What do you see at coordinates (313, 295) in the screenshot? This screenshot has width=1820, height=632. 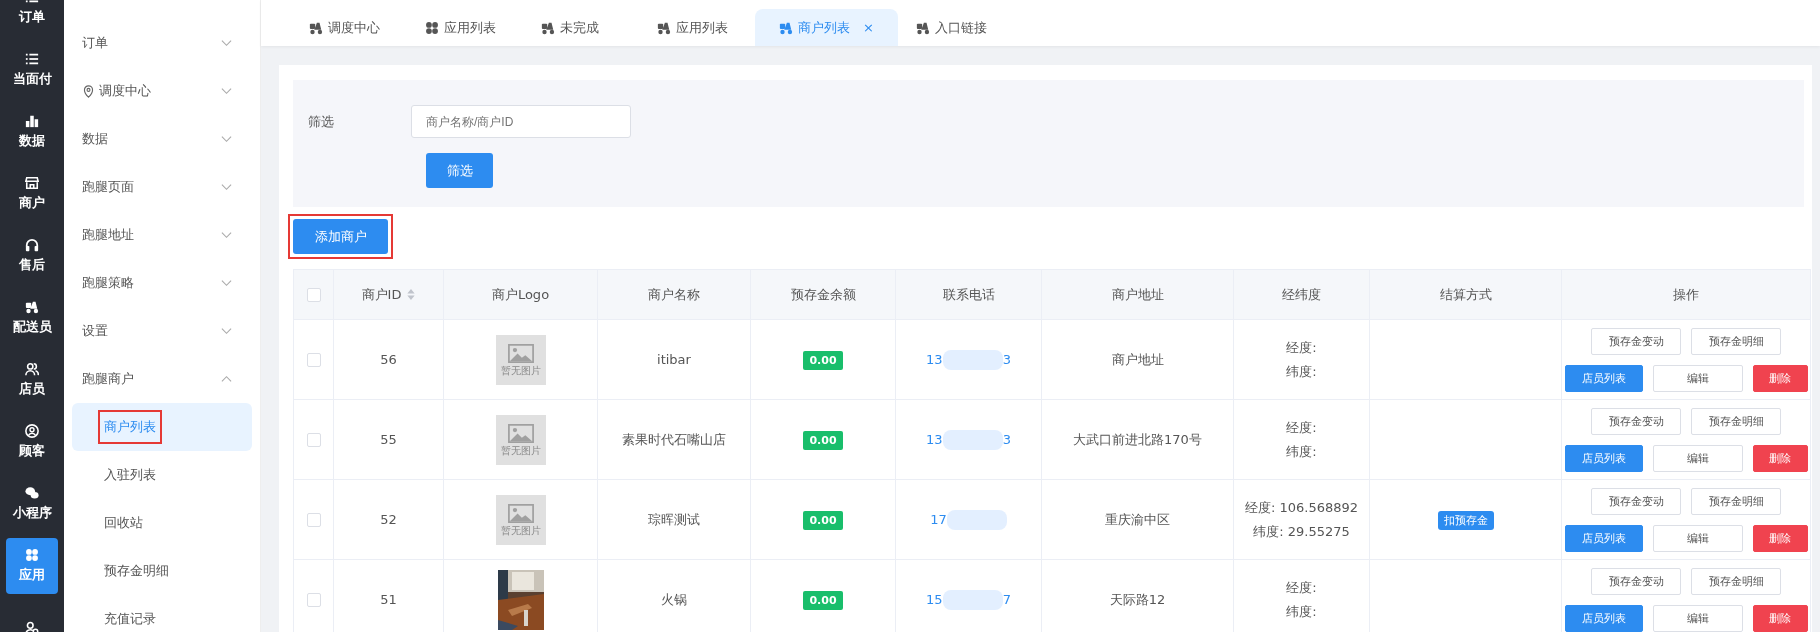 I see `select-all-checkbox` at bounding box center [313, 295].